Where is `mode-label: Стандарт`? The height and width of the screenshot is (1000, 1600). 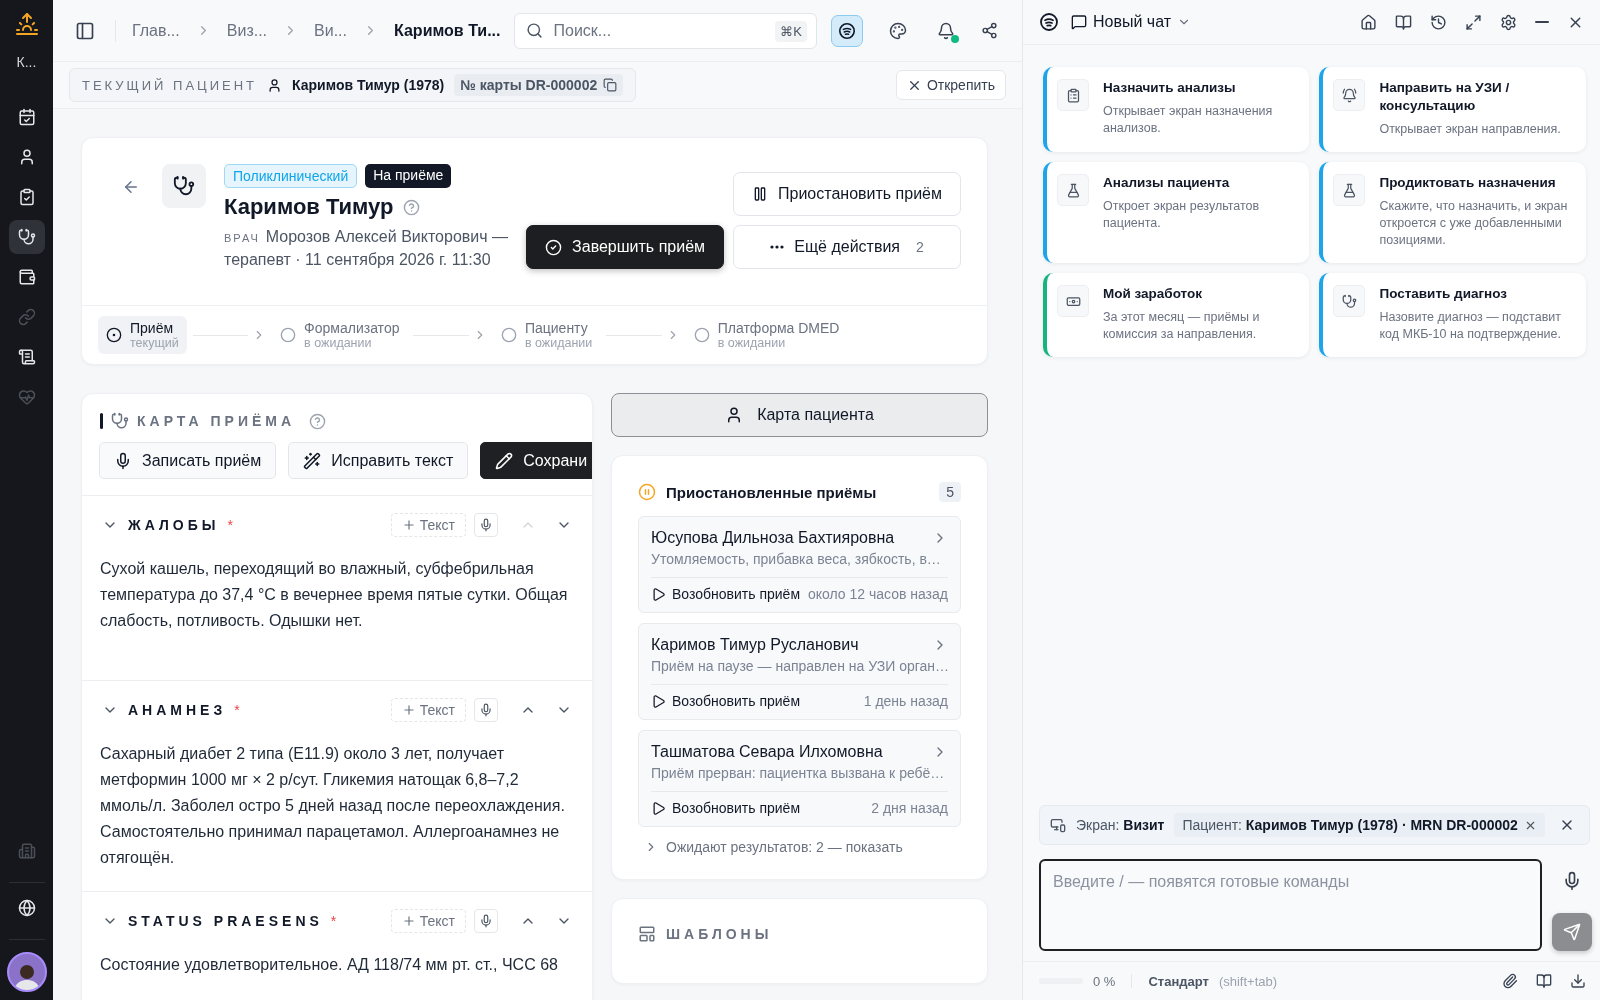
mode-label: Стандарт is located at coordinates (1178, 981).